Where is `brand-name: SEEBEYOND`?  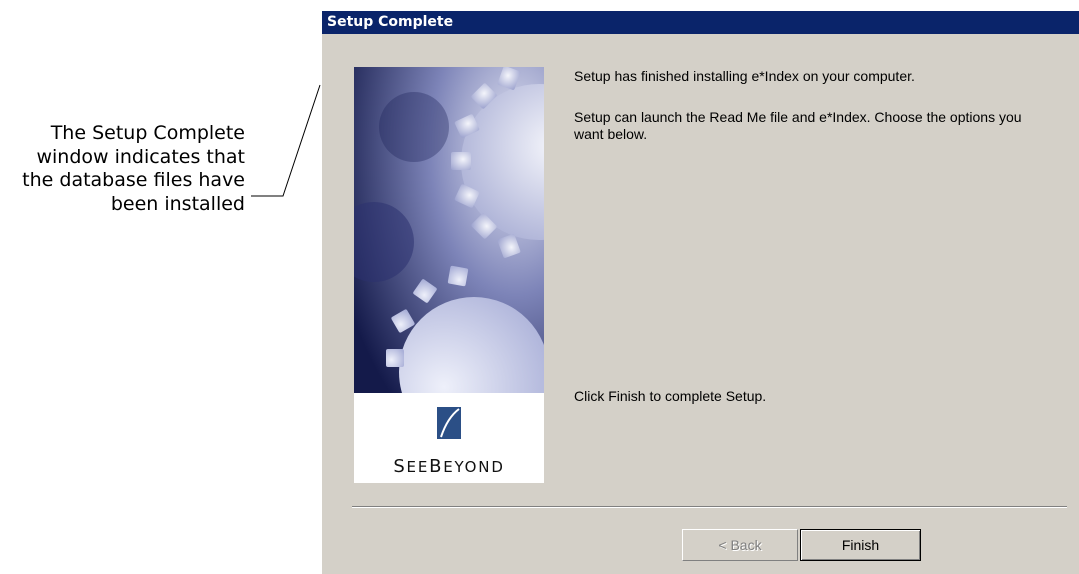 brand-name: SEEBEYOND is located at coordinates (449, 466).